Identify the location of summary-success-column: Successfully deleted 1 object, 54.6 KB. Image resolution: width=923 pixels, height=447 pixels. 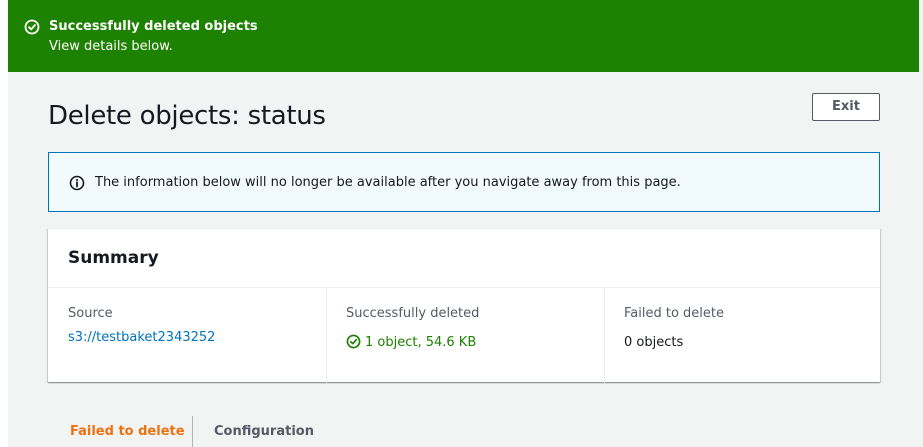
(465, 335).